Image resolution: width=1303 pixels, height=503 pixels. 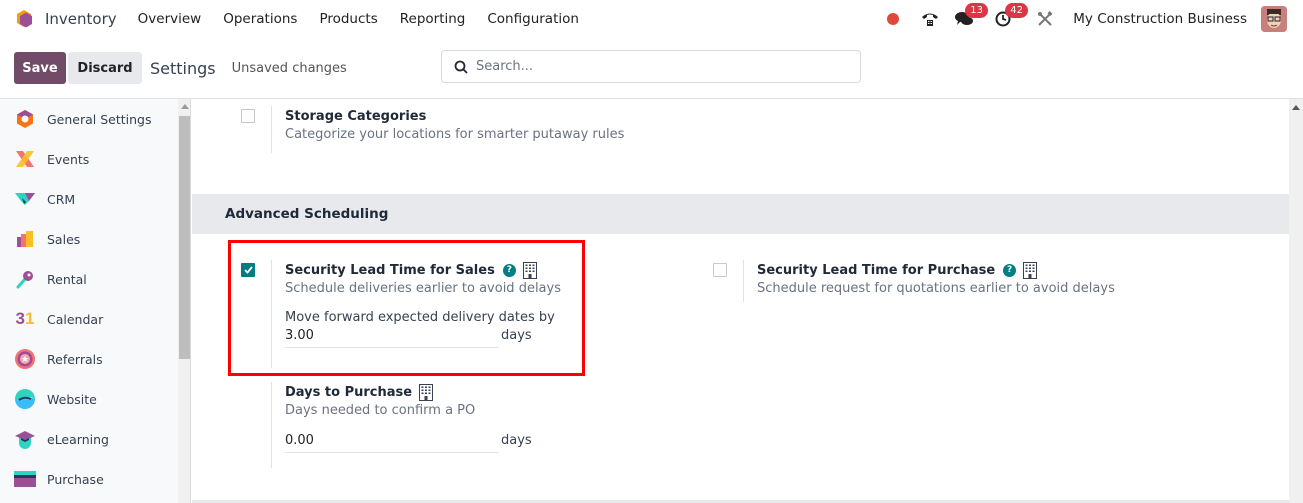 I want to click on lead-time-sales-unit: days, so click(x=516, y=335).